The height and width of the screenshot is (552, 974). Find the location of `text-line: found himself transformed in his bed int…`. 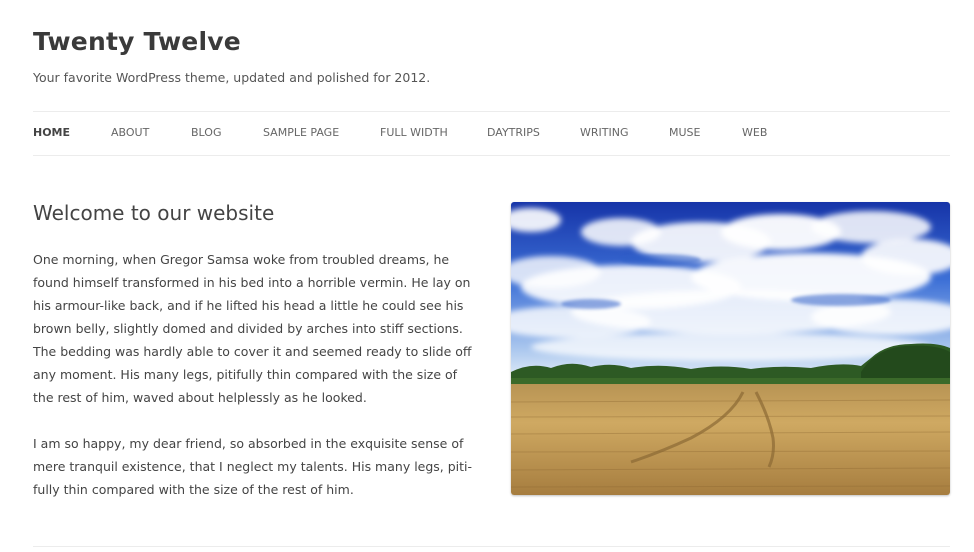

text-line: found himself transformed in his bed int… is located at coordinates (252, 282).